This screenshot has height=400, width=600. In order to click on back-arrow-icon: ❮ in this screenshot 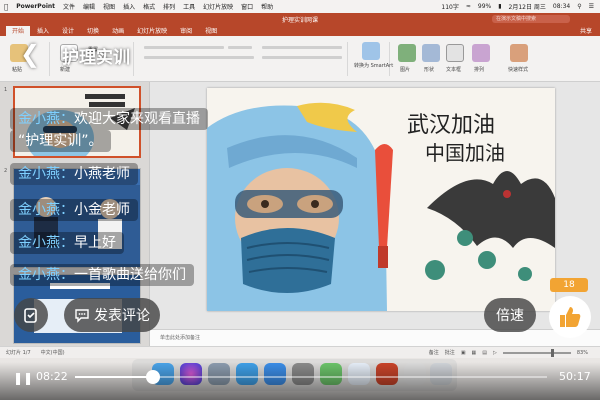, I will do `click(30, 54)`.